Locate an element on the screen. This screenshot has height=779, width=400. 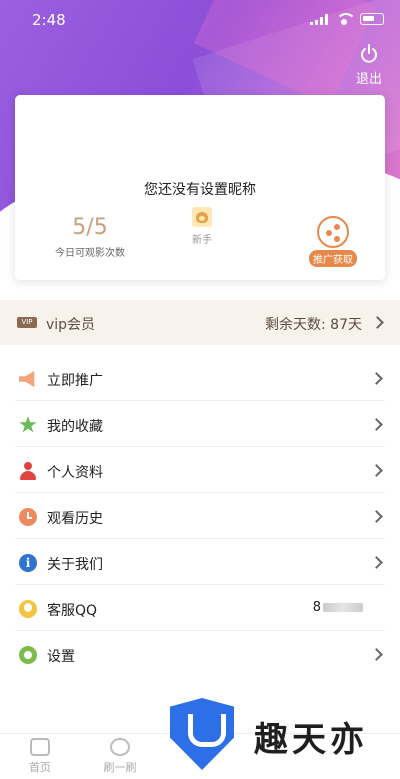
wifi-icon is located at coordinates (346, 19).